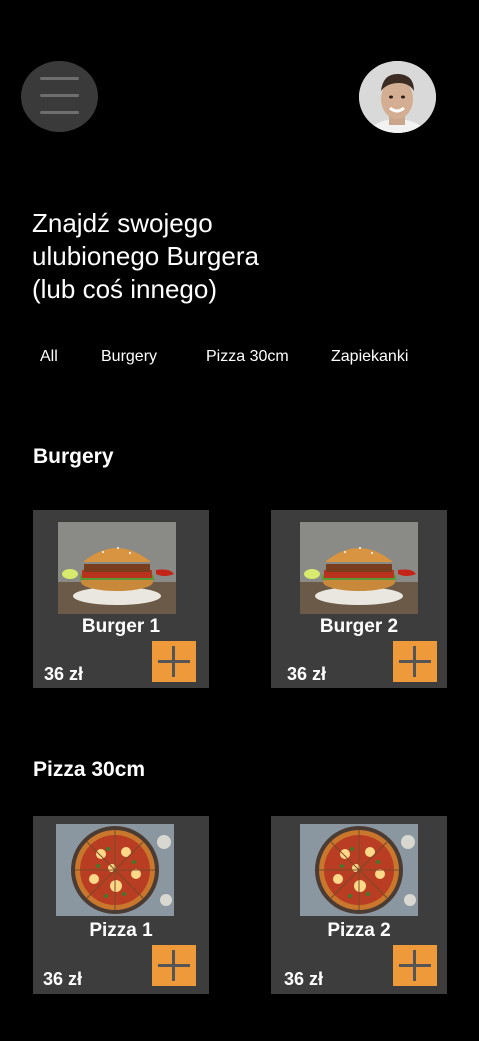 Image resolution: width=479 pixels, height=1041 pixels. Describe the element at coordinates (49, 357) in the screenshot. I see `tab-all: All` at that location.